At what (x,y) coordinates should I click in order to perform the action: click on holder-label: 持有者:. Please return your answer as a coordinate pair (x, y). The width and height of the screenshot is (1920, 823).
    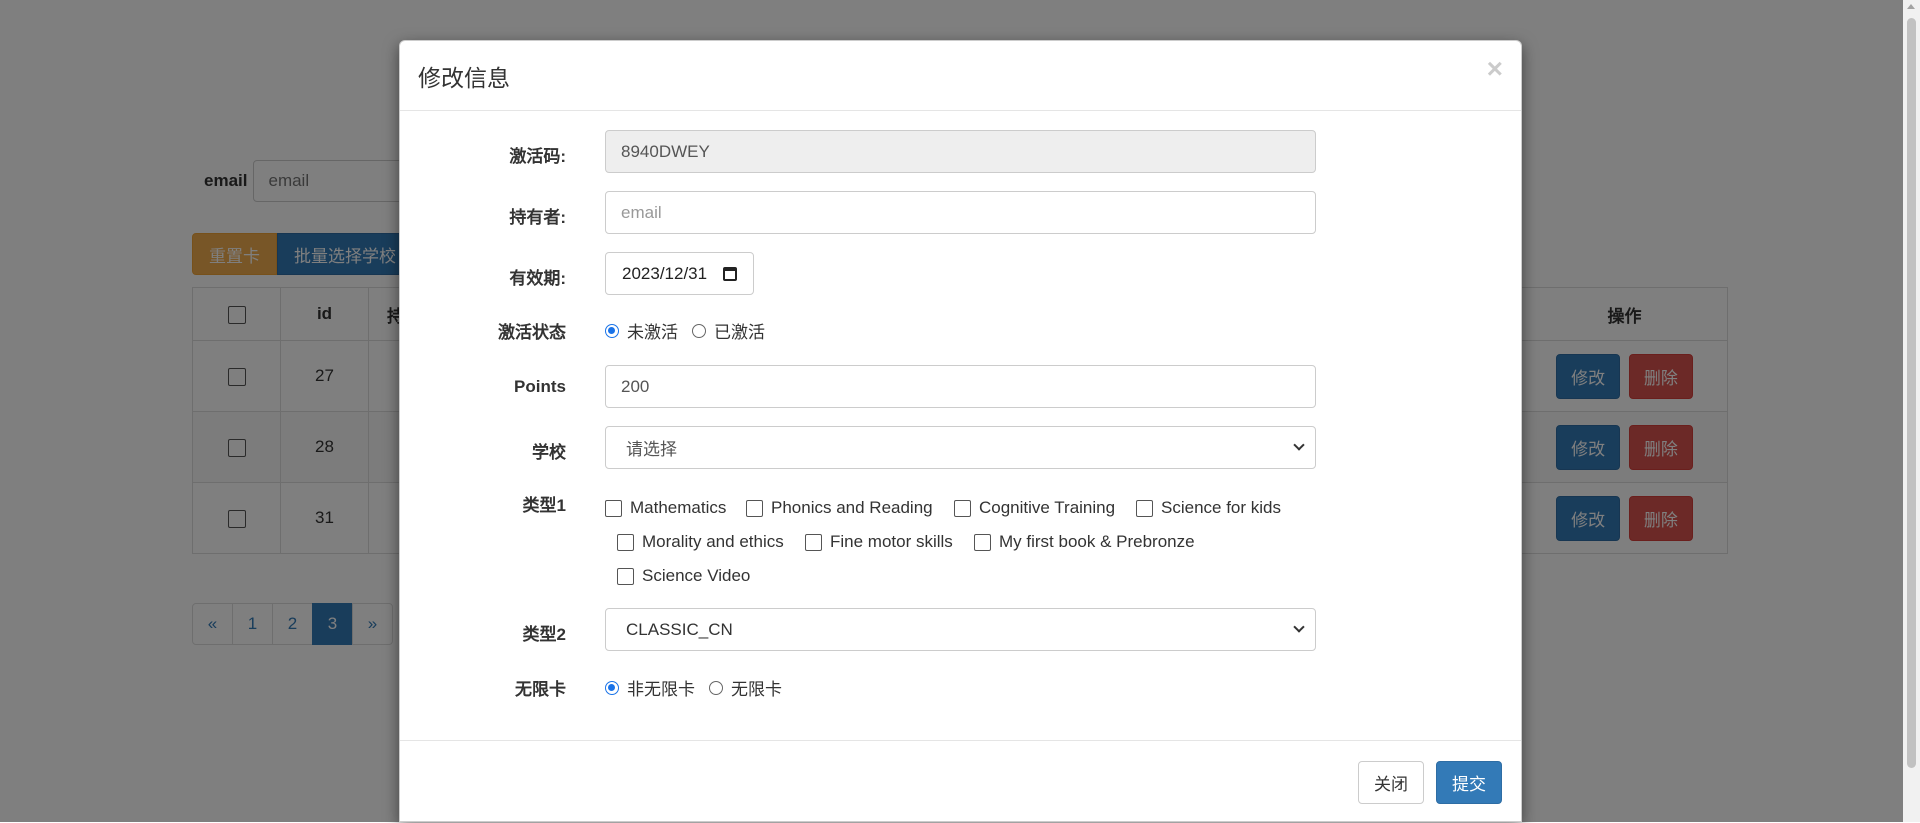
    Looking at the image, I should click on (537, 217).